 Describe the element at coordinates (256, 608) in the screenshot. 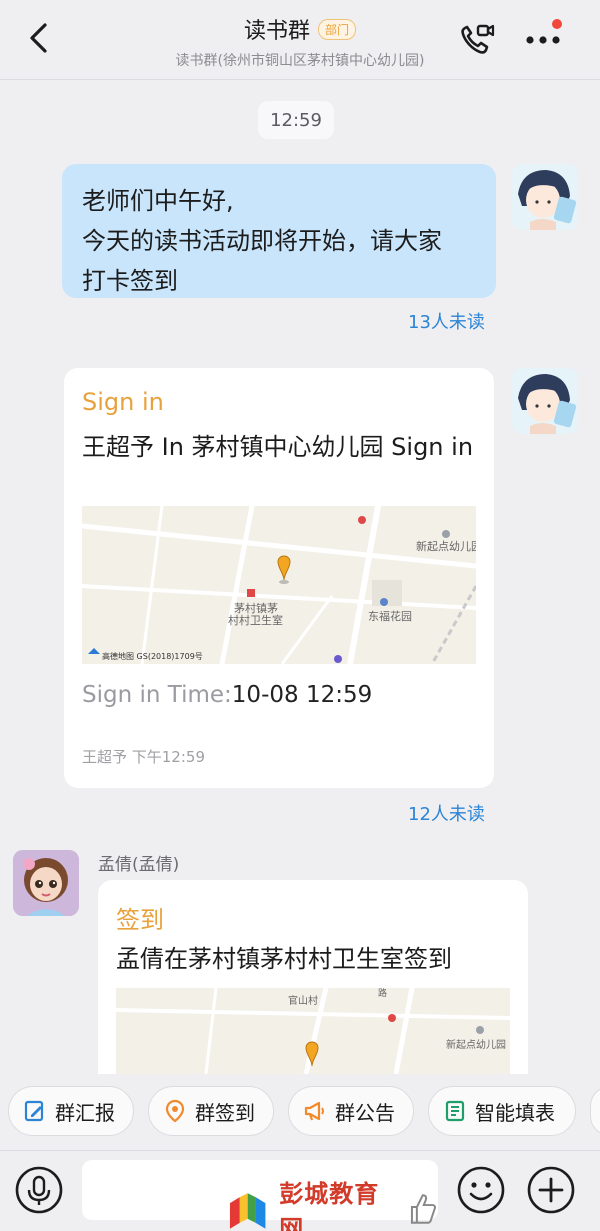

I see `map-label: 茅村镇茅` at that location.